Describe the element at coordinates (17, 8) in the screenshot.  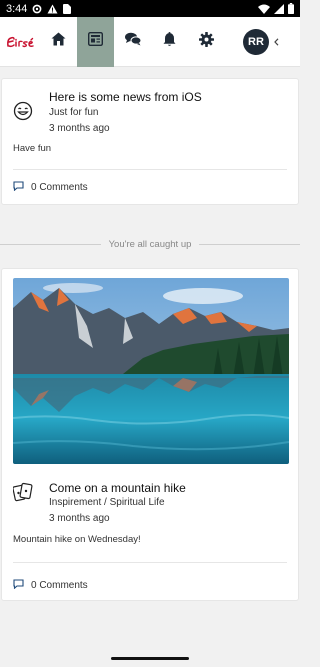
I see `status-time: 3:44` at that location.